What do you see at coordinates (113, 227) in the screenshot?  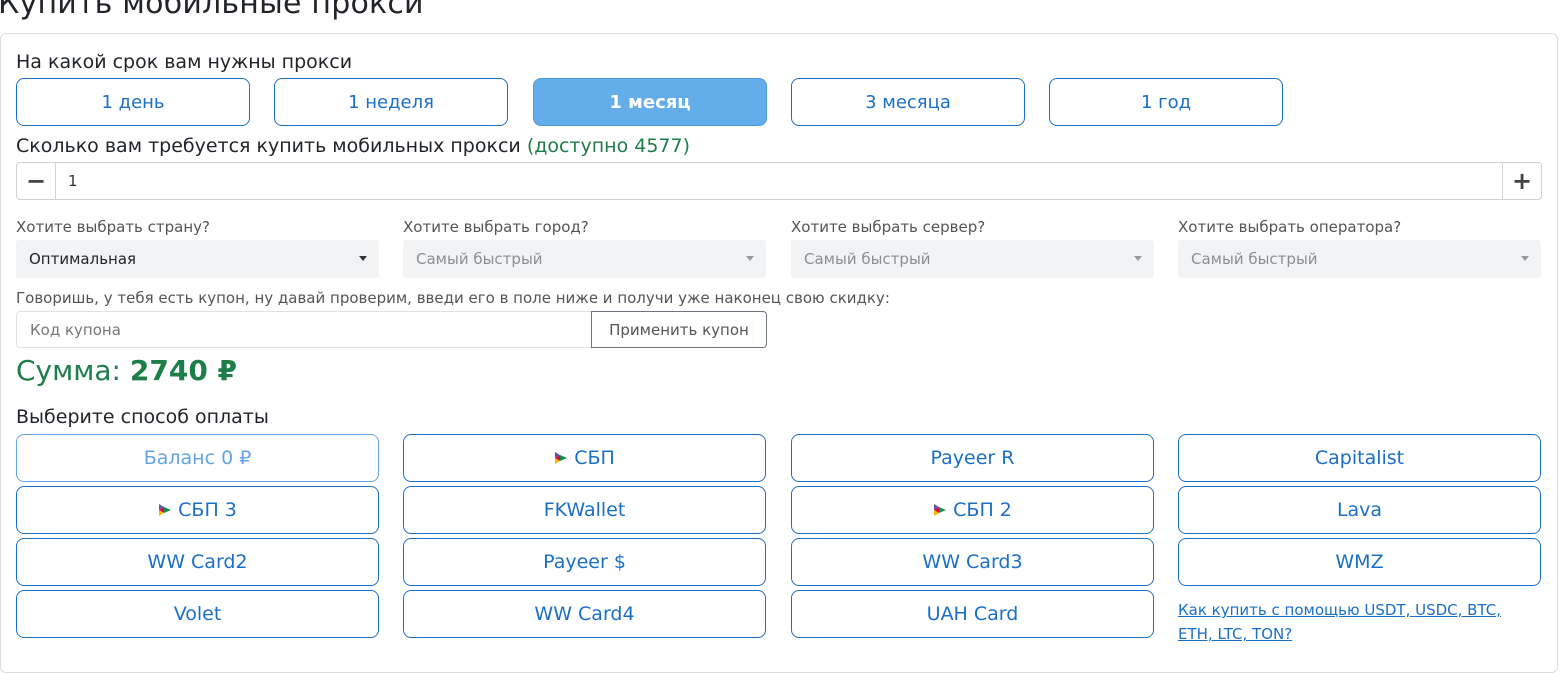 I see `country-label: Хотите выбрать страну?` at bounding box center [113, 227].